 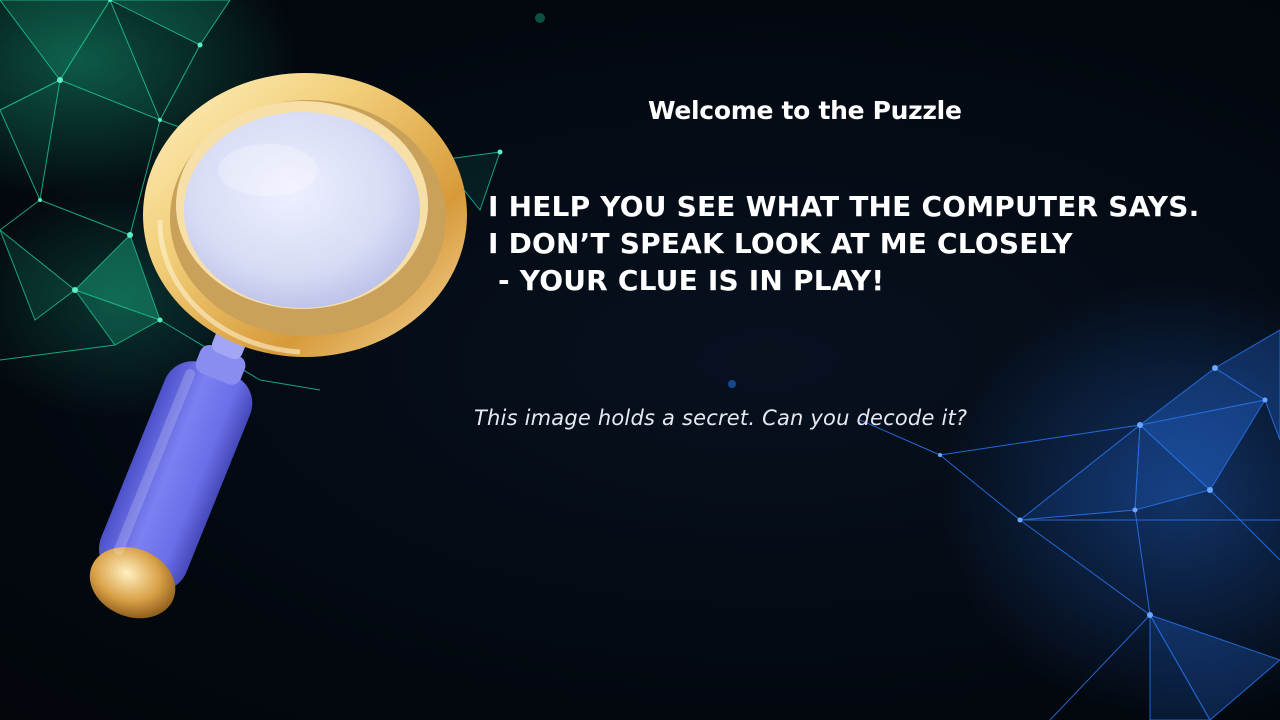 I want to click on riddle-line-1: I HELP YOU SEE WHAT THE COMPUTER SAYS., so click(x=844, y=206).